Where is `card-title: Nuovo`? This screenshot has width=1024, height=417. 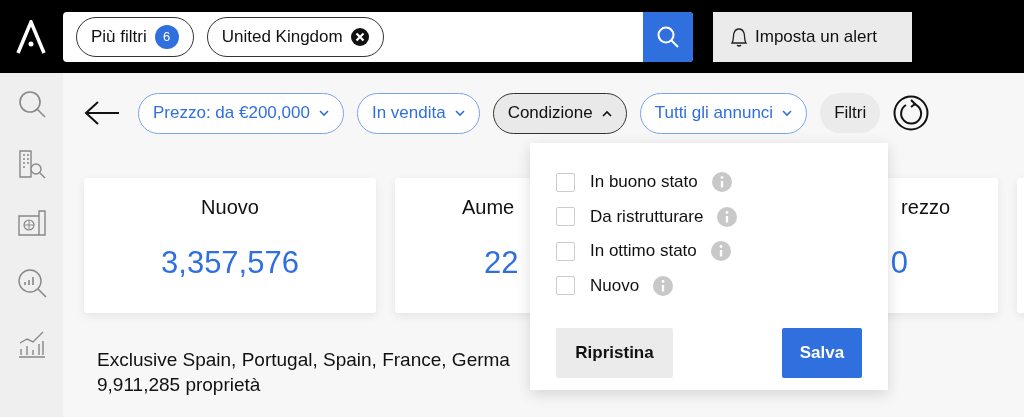
card-title: Nuovo is located at coordinates (230, 207).